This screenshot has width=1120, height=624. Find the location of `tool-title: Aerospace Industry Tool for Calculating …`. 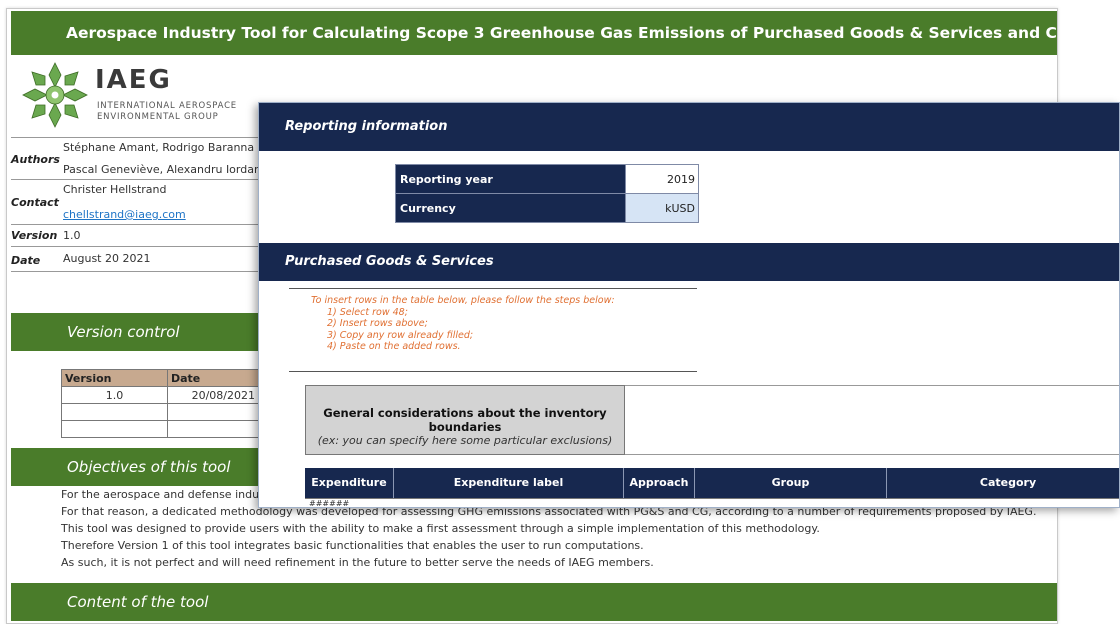

tool-title: Aerospace Industry Tool for Calculating … is located at coordinates (534, 33).